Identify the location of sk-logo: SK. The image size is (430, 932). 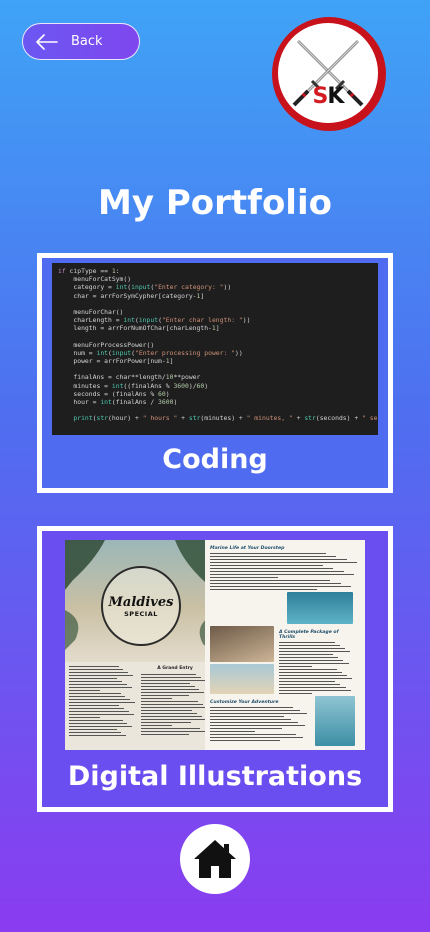
(329, 74).